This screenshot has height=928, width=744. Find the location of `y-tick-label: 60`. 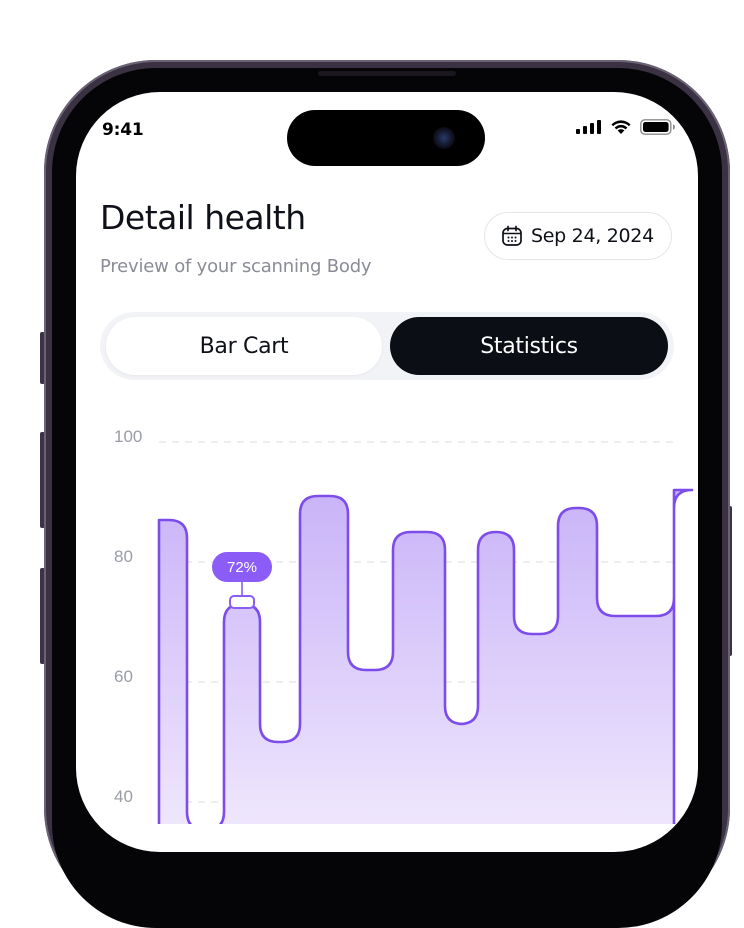

y-tick-label: 60 is located at coordinates (123, 676).